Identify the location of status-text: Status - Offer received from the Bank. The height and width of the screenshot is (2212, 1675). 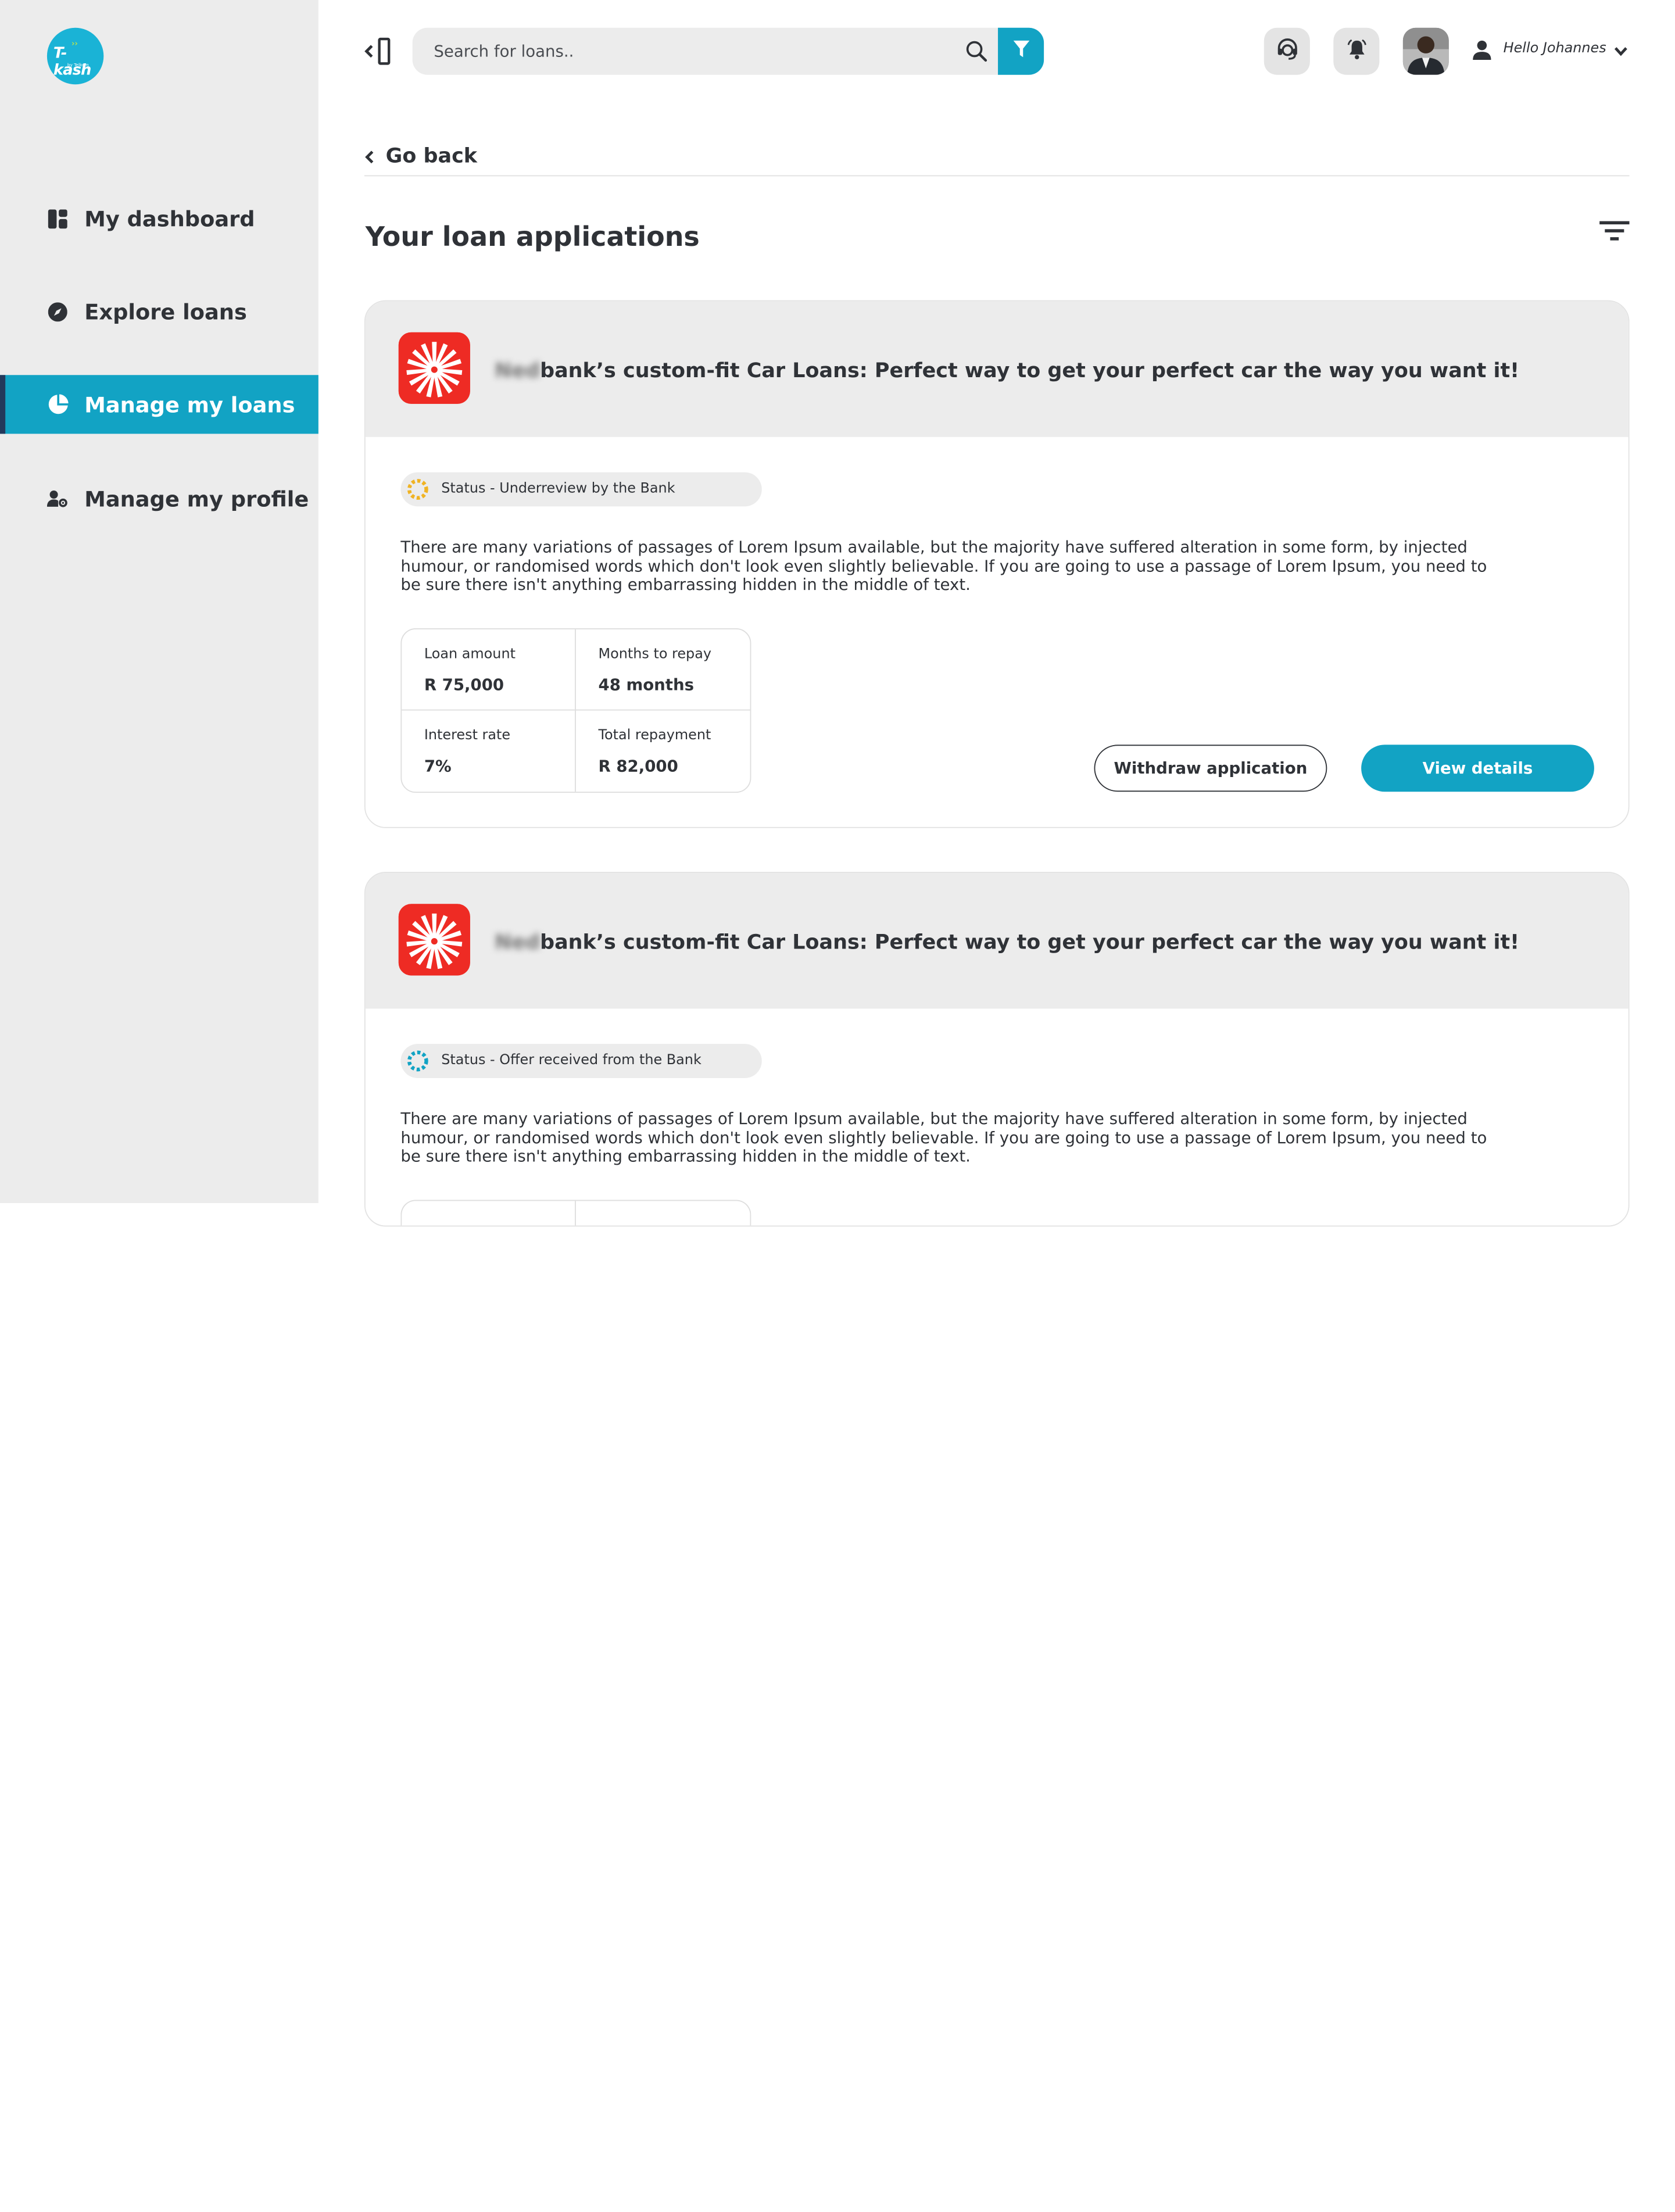
(571, 1060).